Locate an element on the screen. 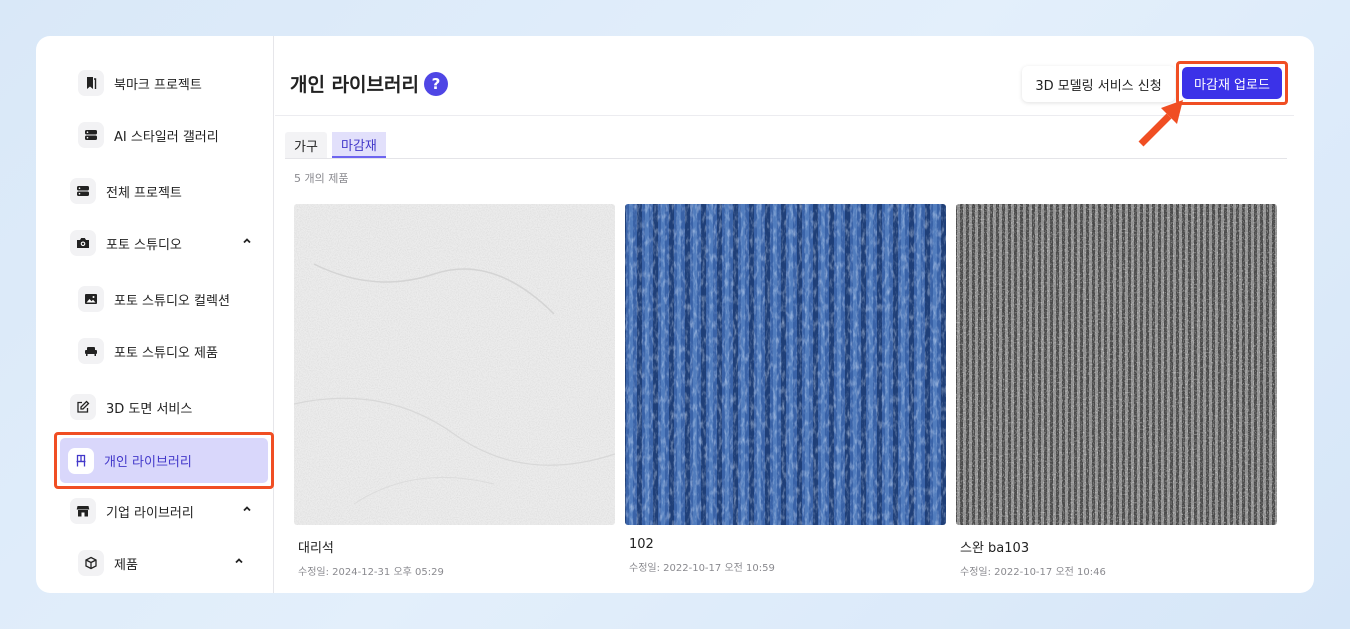 The width and height of the screenshot is (1350, 629). sidebar-item-label: 포토 스튜디오 제품 is located at coordinates (166, 353).